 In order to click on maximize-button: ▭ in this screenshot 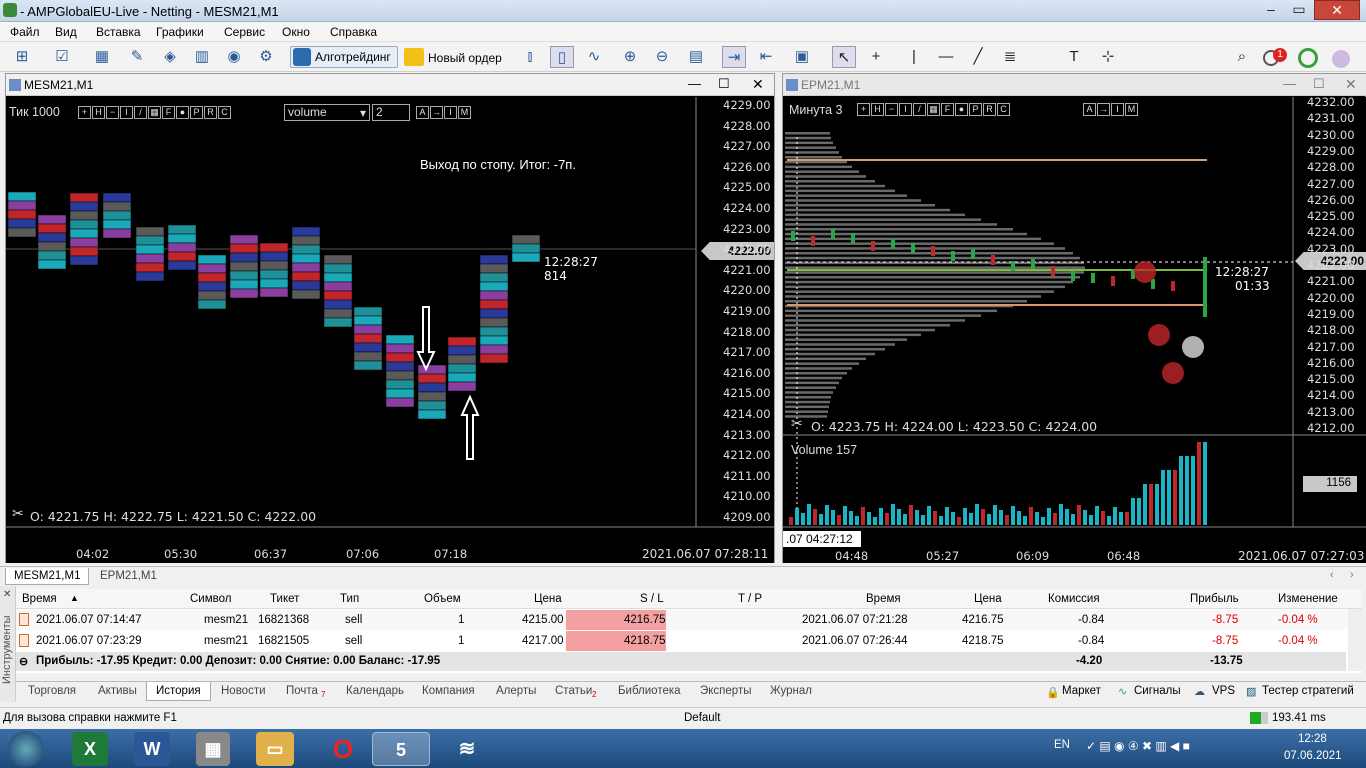, I will do `click(1299, 10)`.